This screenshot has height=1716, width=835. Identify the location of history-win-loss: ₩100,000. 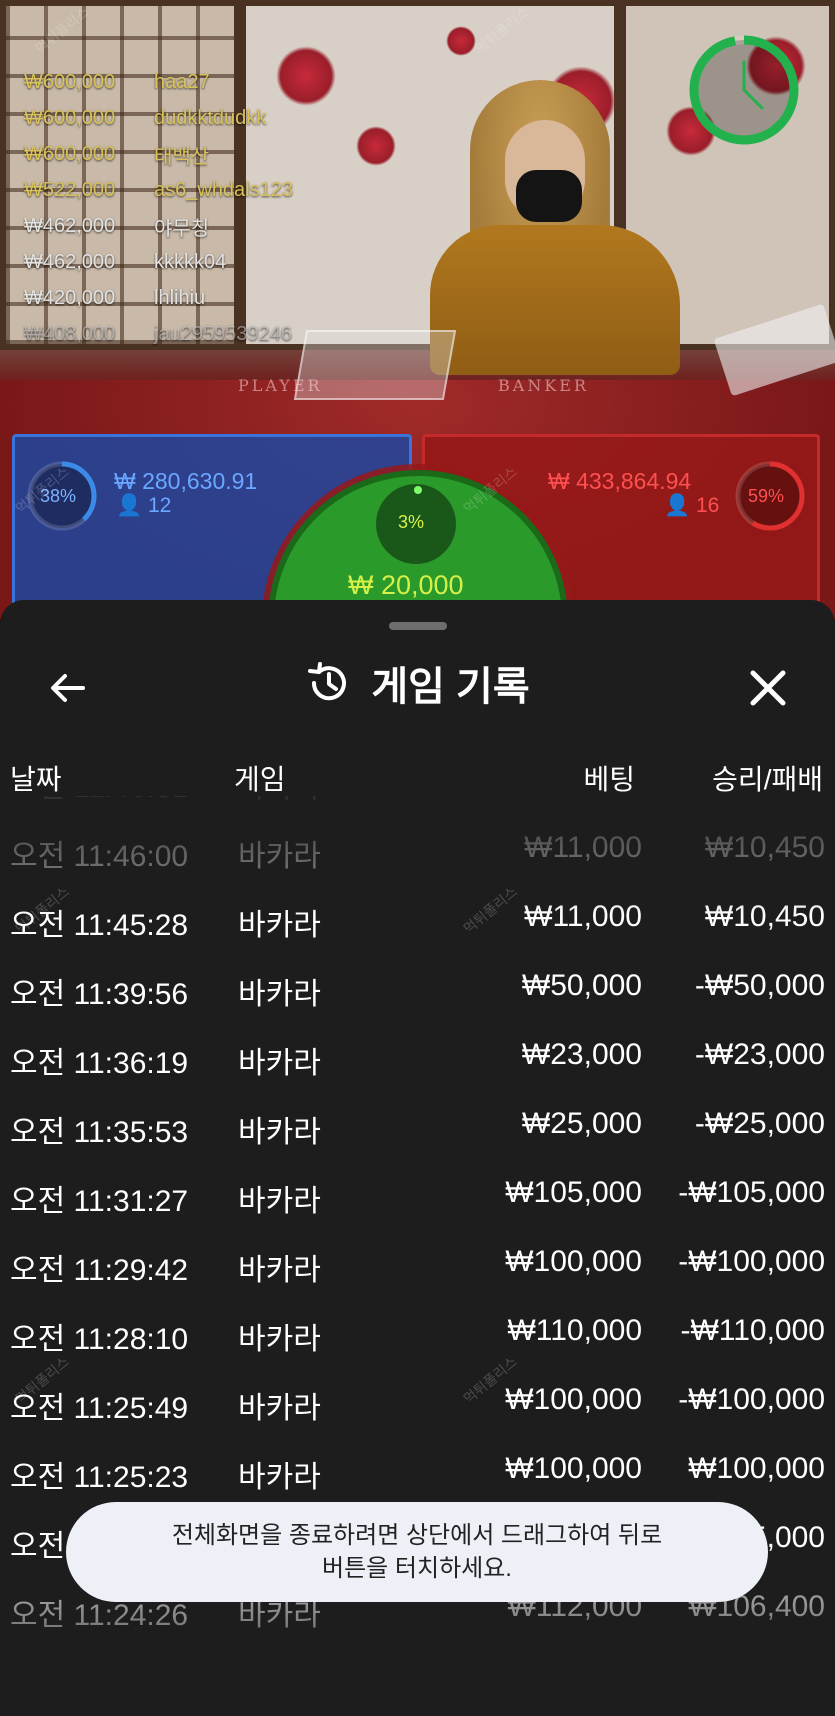
(756, 1468).